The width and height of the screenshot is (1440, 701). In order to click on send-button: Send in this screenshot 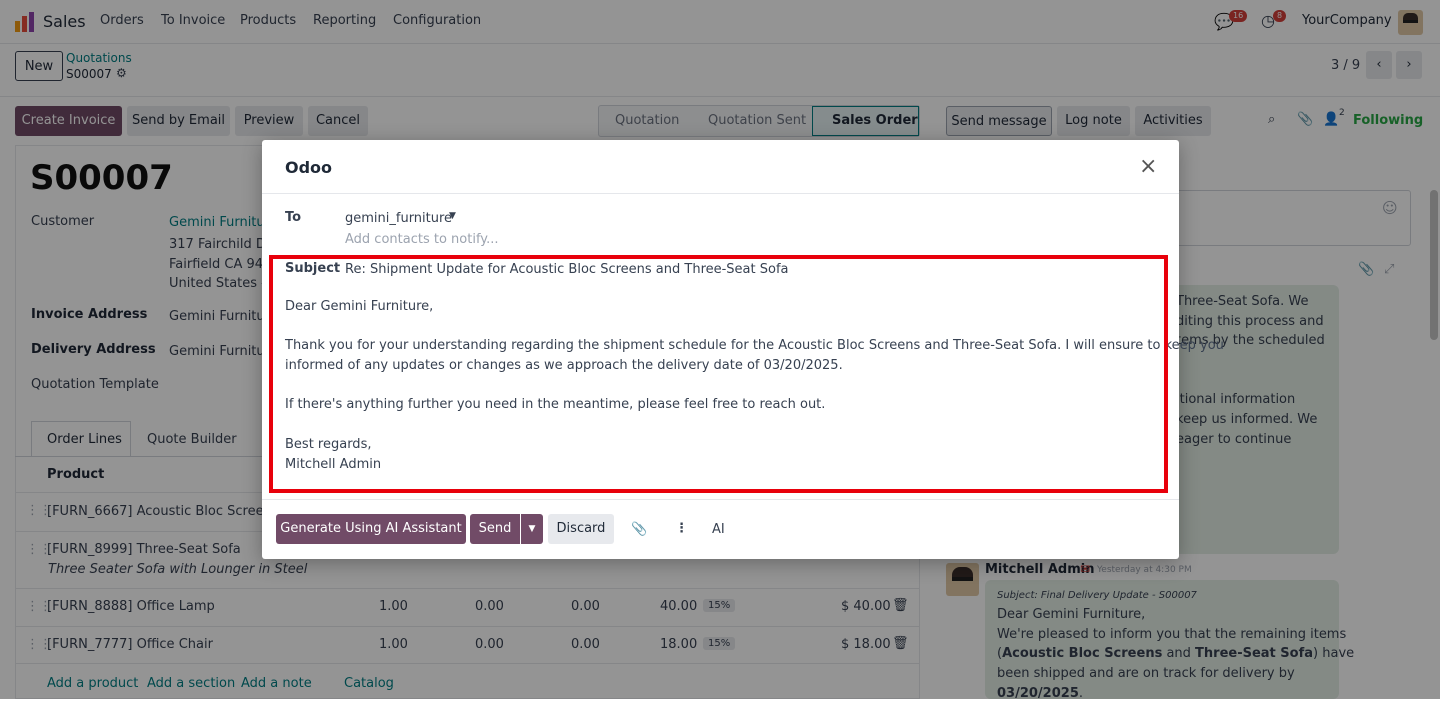, I will do `click(495, 529)`.